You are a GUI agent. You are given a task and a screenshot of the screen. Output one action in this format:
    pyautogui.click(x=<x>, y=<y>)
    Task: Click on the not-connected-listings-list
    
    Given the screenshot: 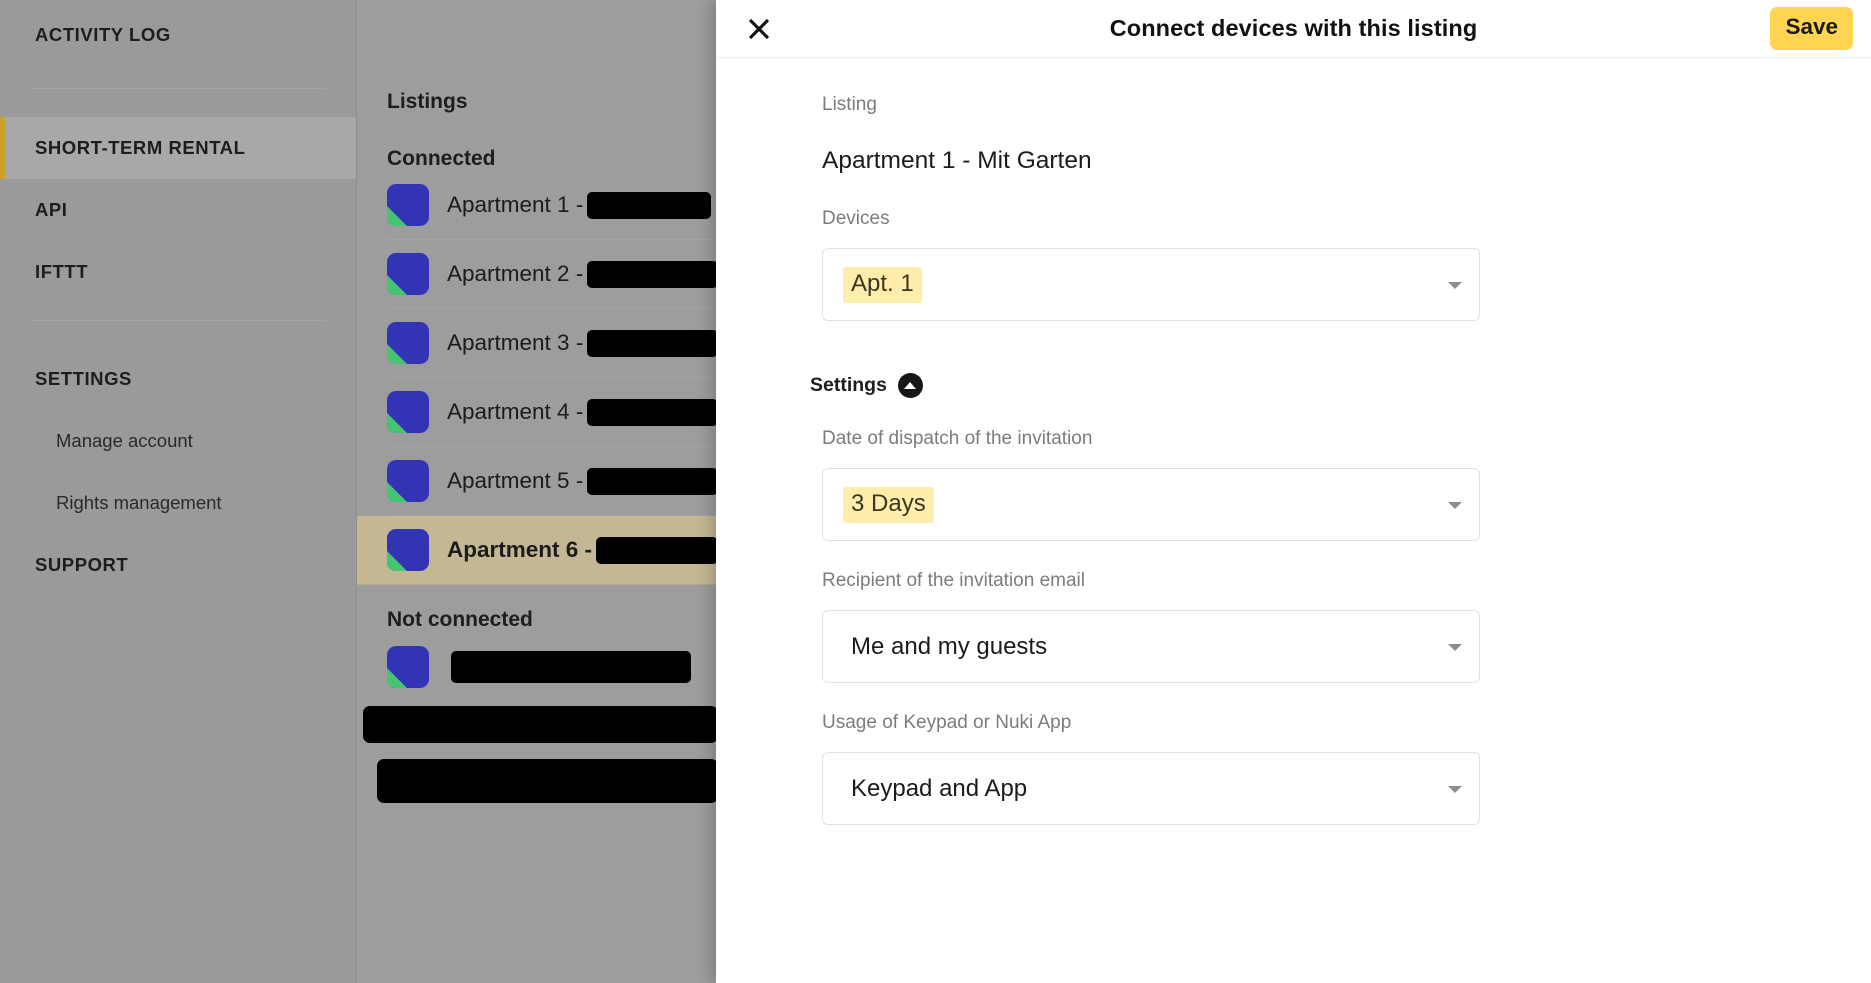 What is the action you would take?
    pyautogui.click(x=540, y=717)
    